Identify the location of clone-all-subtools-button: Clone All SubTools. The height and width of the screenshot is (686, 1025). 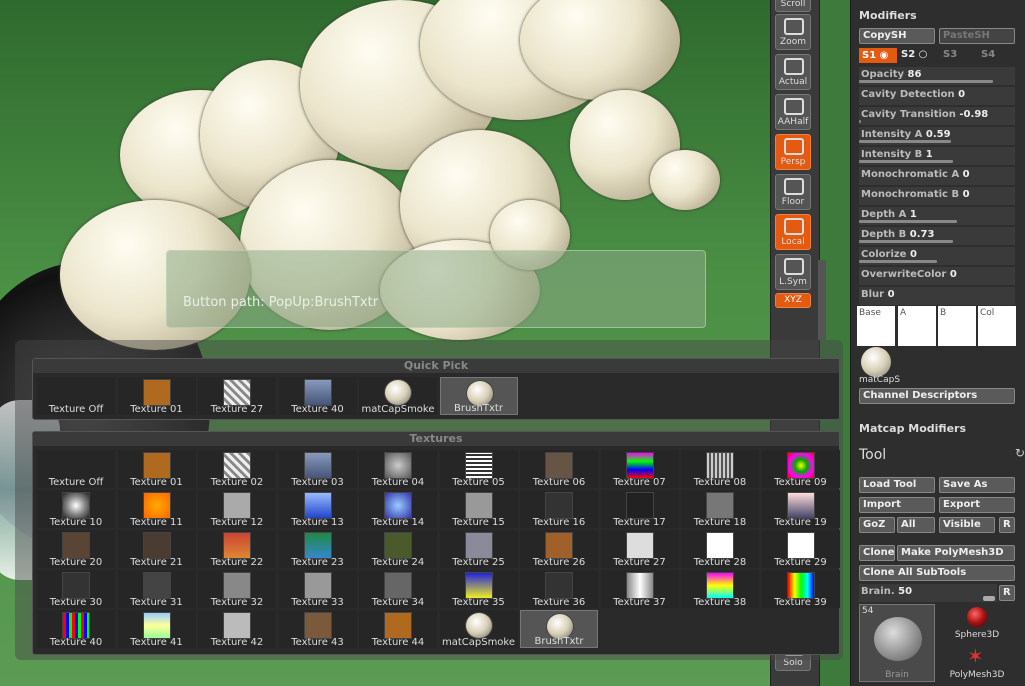
(937, 573).